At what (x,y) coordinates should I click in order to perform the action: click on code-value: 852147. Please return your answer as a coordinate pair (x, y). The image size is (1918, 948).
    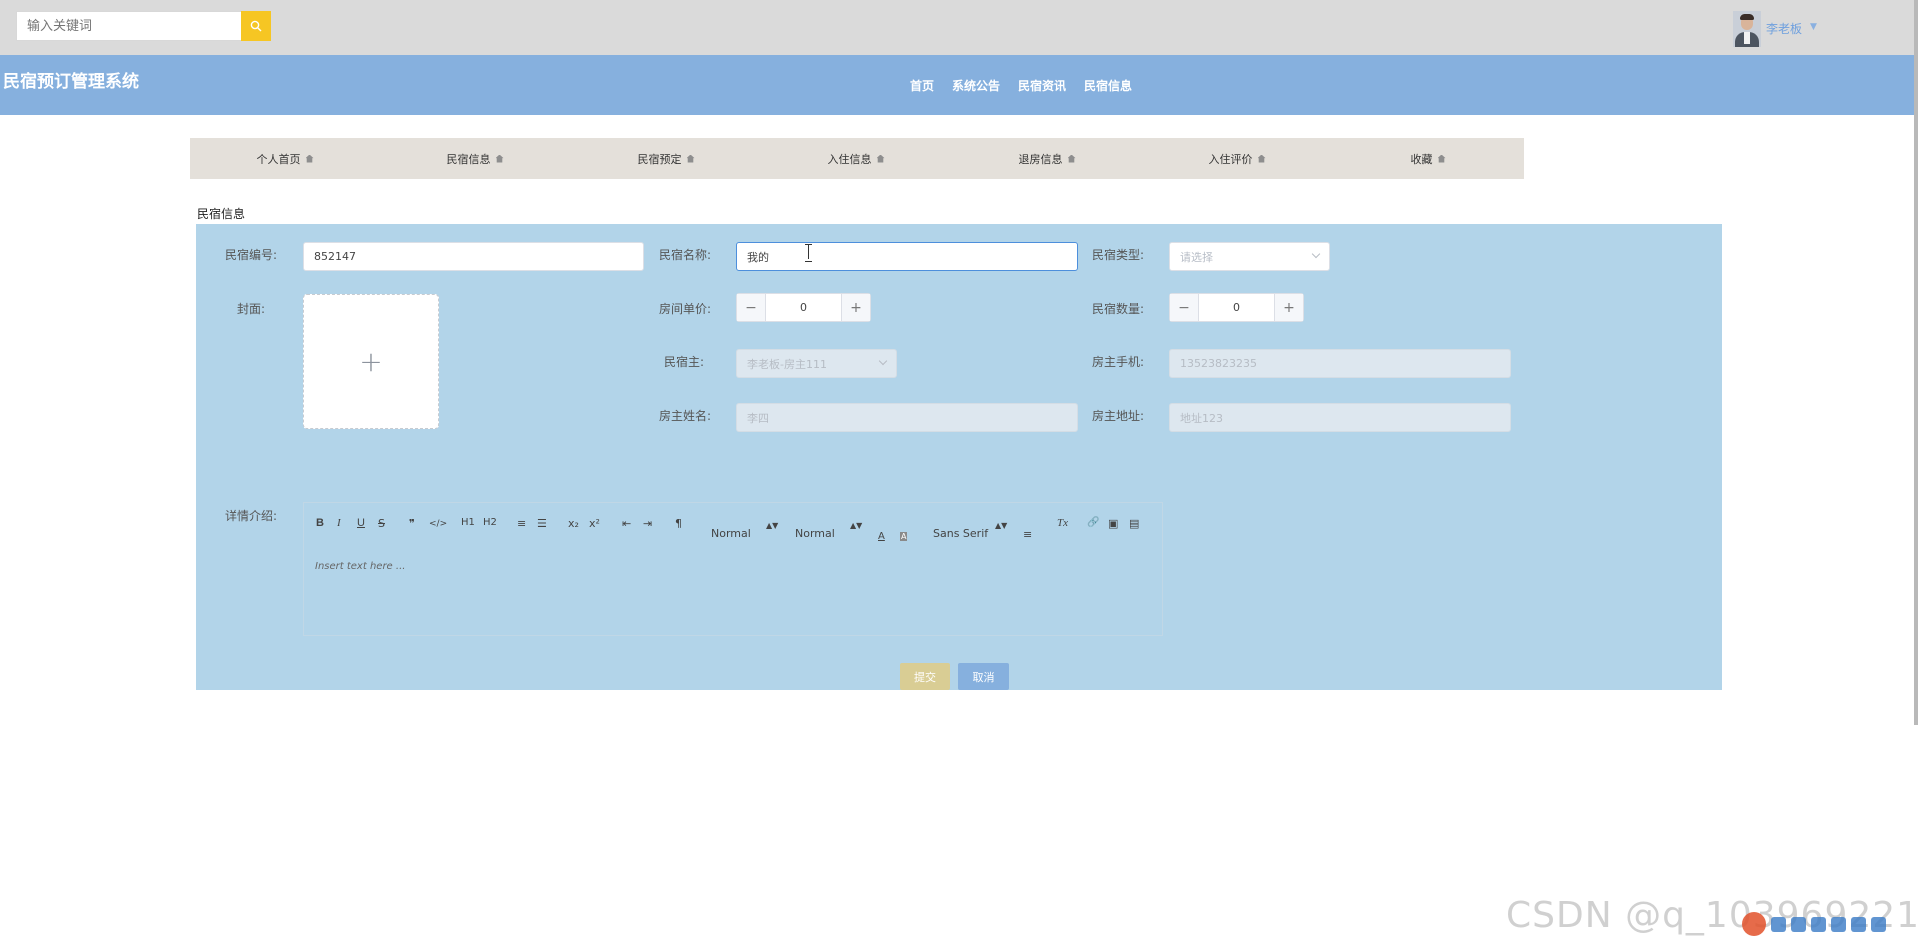
    Looking at the image, I should click on (335, 256).